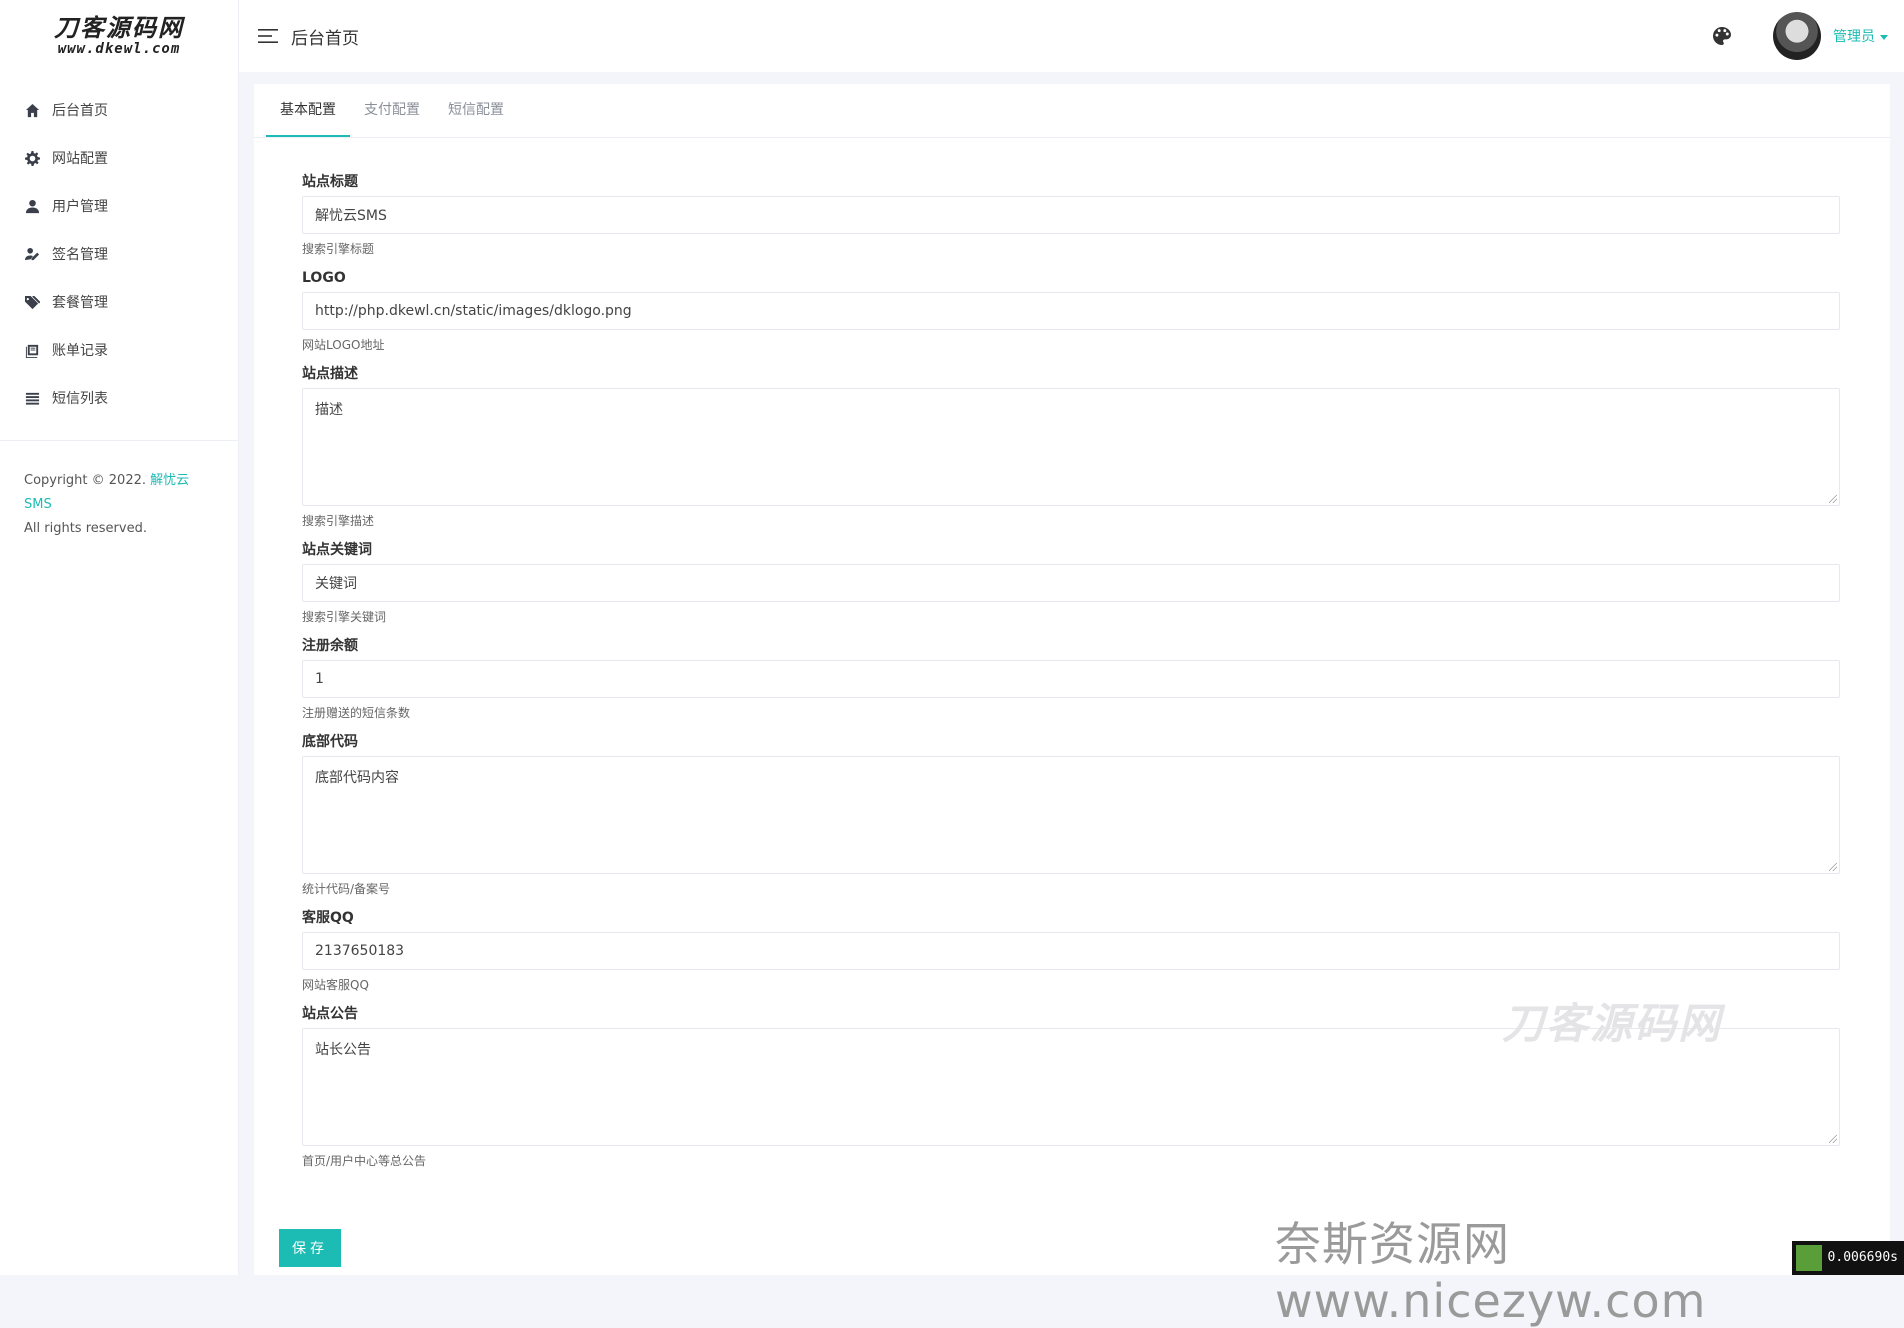 Image resolution: width=1904 pixels, height=1328 pixels. Describe the element at coordinates (119, 302) in the screenshot. I see `sidebar-item-packages: 套餐管理` at that location.